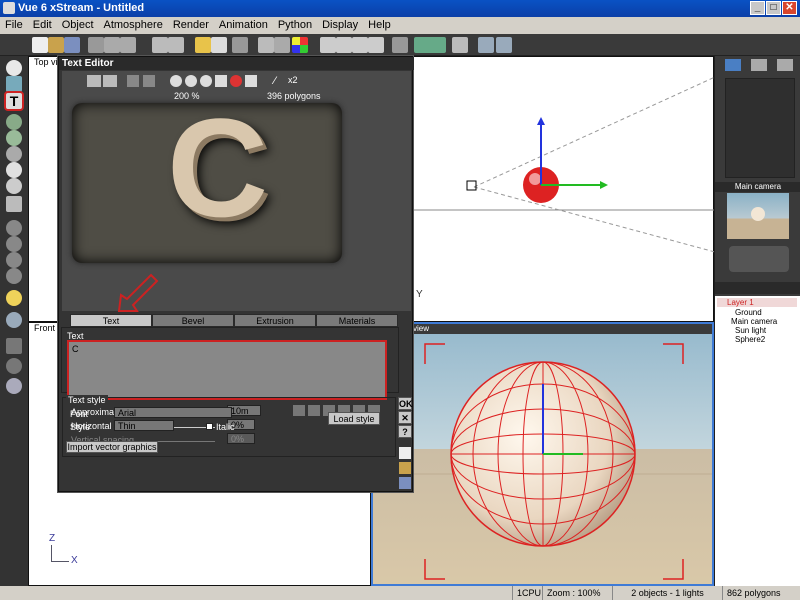  What do you see at coordinates (405, 417) in the screenshot?
I see `cancel-button: ✕` at bounding box center [405, 417].